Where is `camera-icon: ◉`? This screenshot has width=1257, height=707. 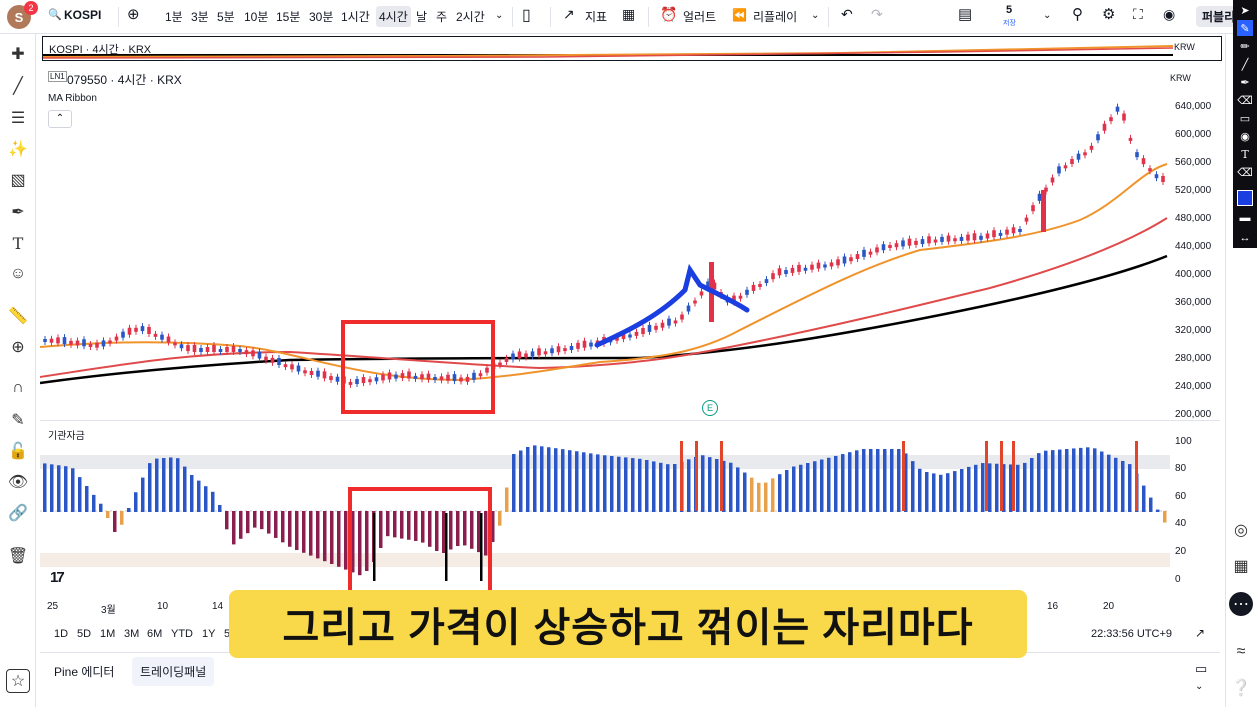 camera-icon: ◉ is located at coordinates (1169, 14).